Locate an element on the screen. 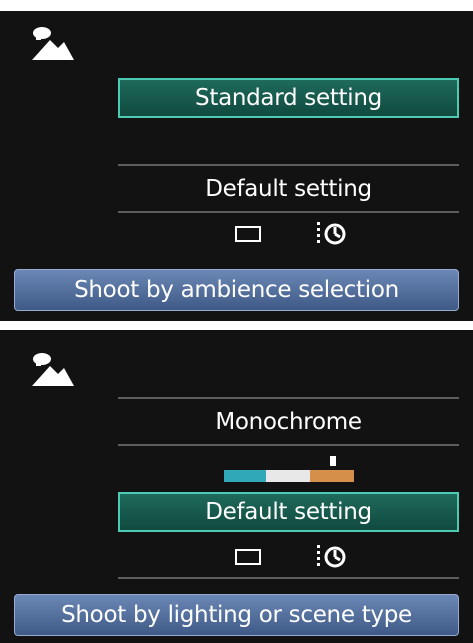 Image resolution: width=473 pixels, height=643 pixels. standard-setting-option: Standard setting is located at coordinates (288, 98).